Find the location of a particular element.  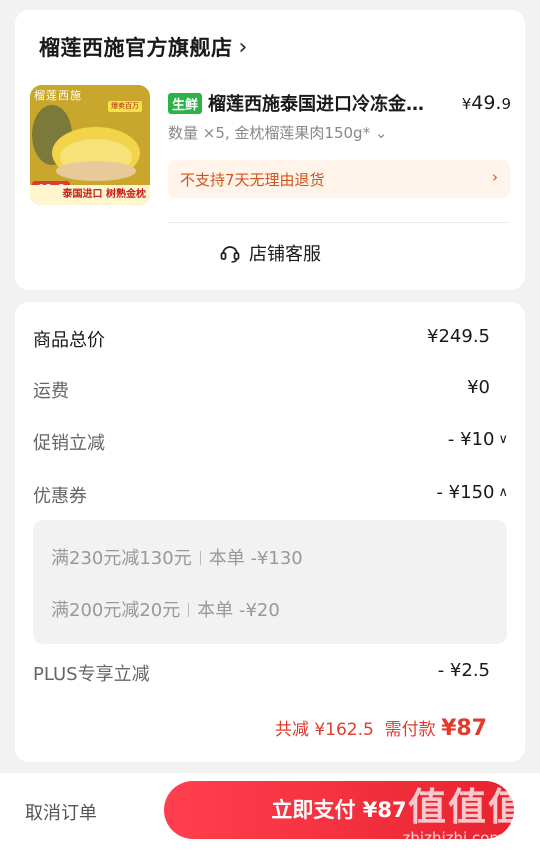

price-symbol: ¥ is located at coordinates (466, 104).